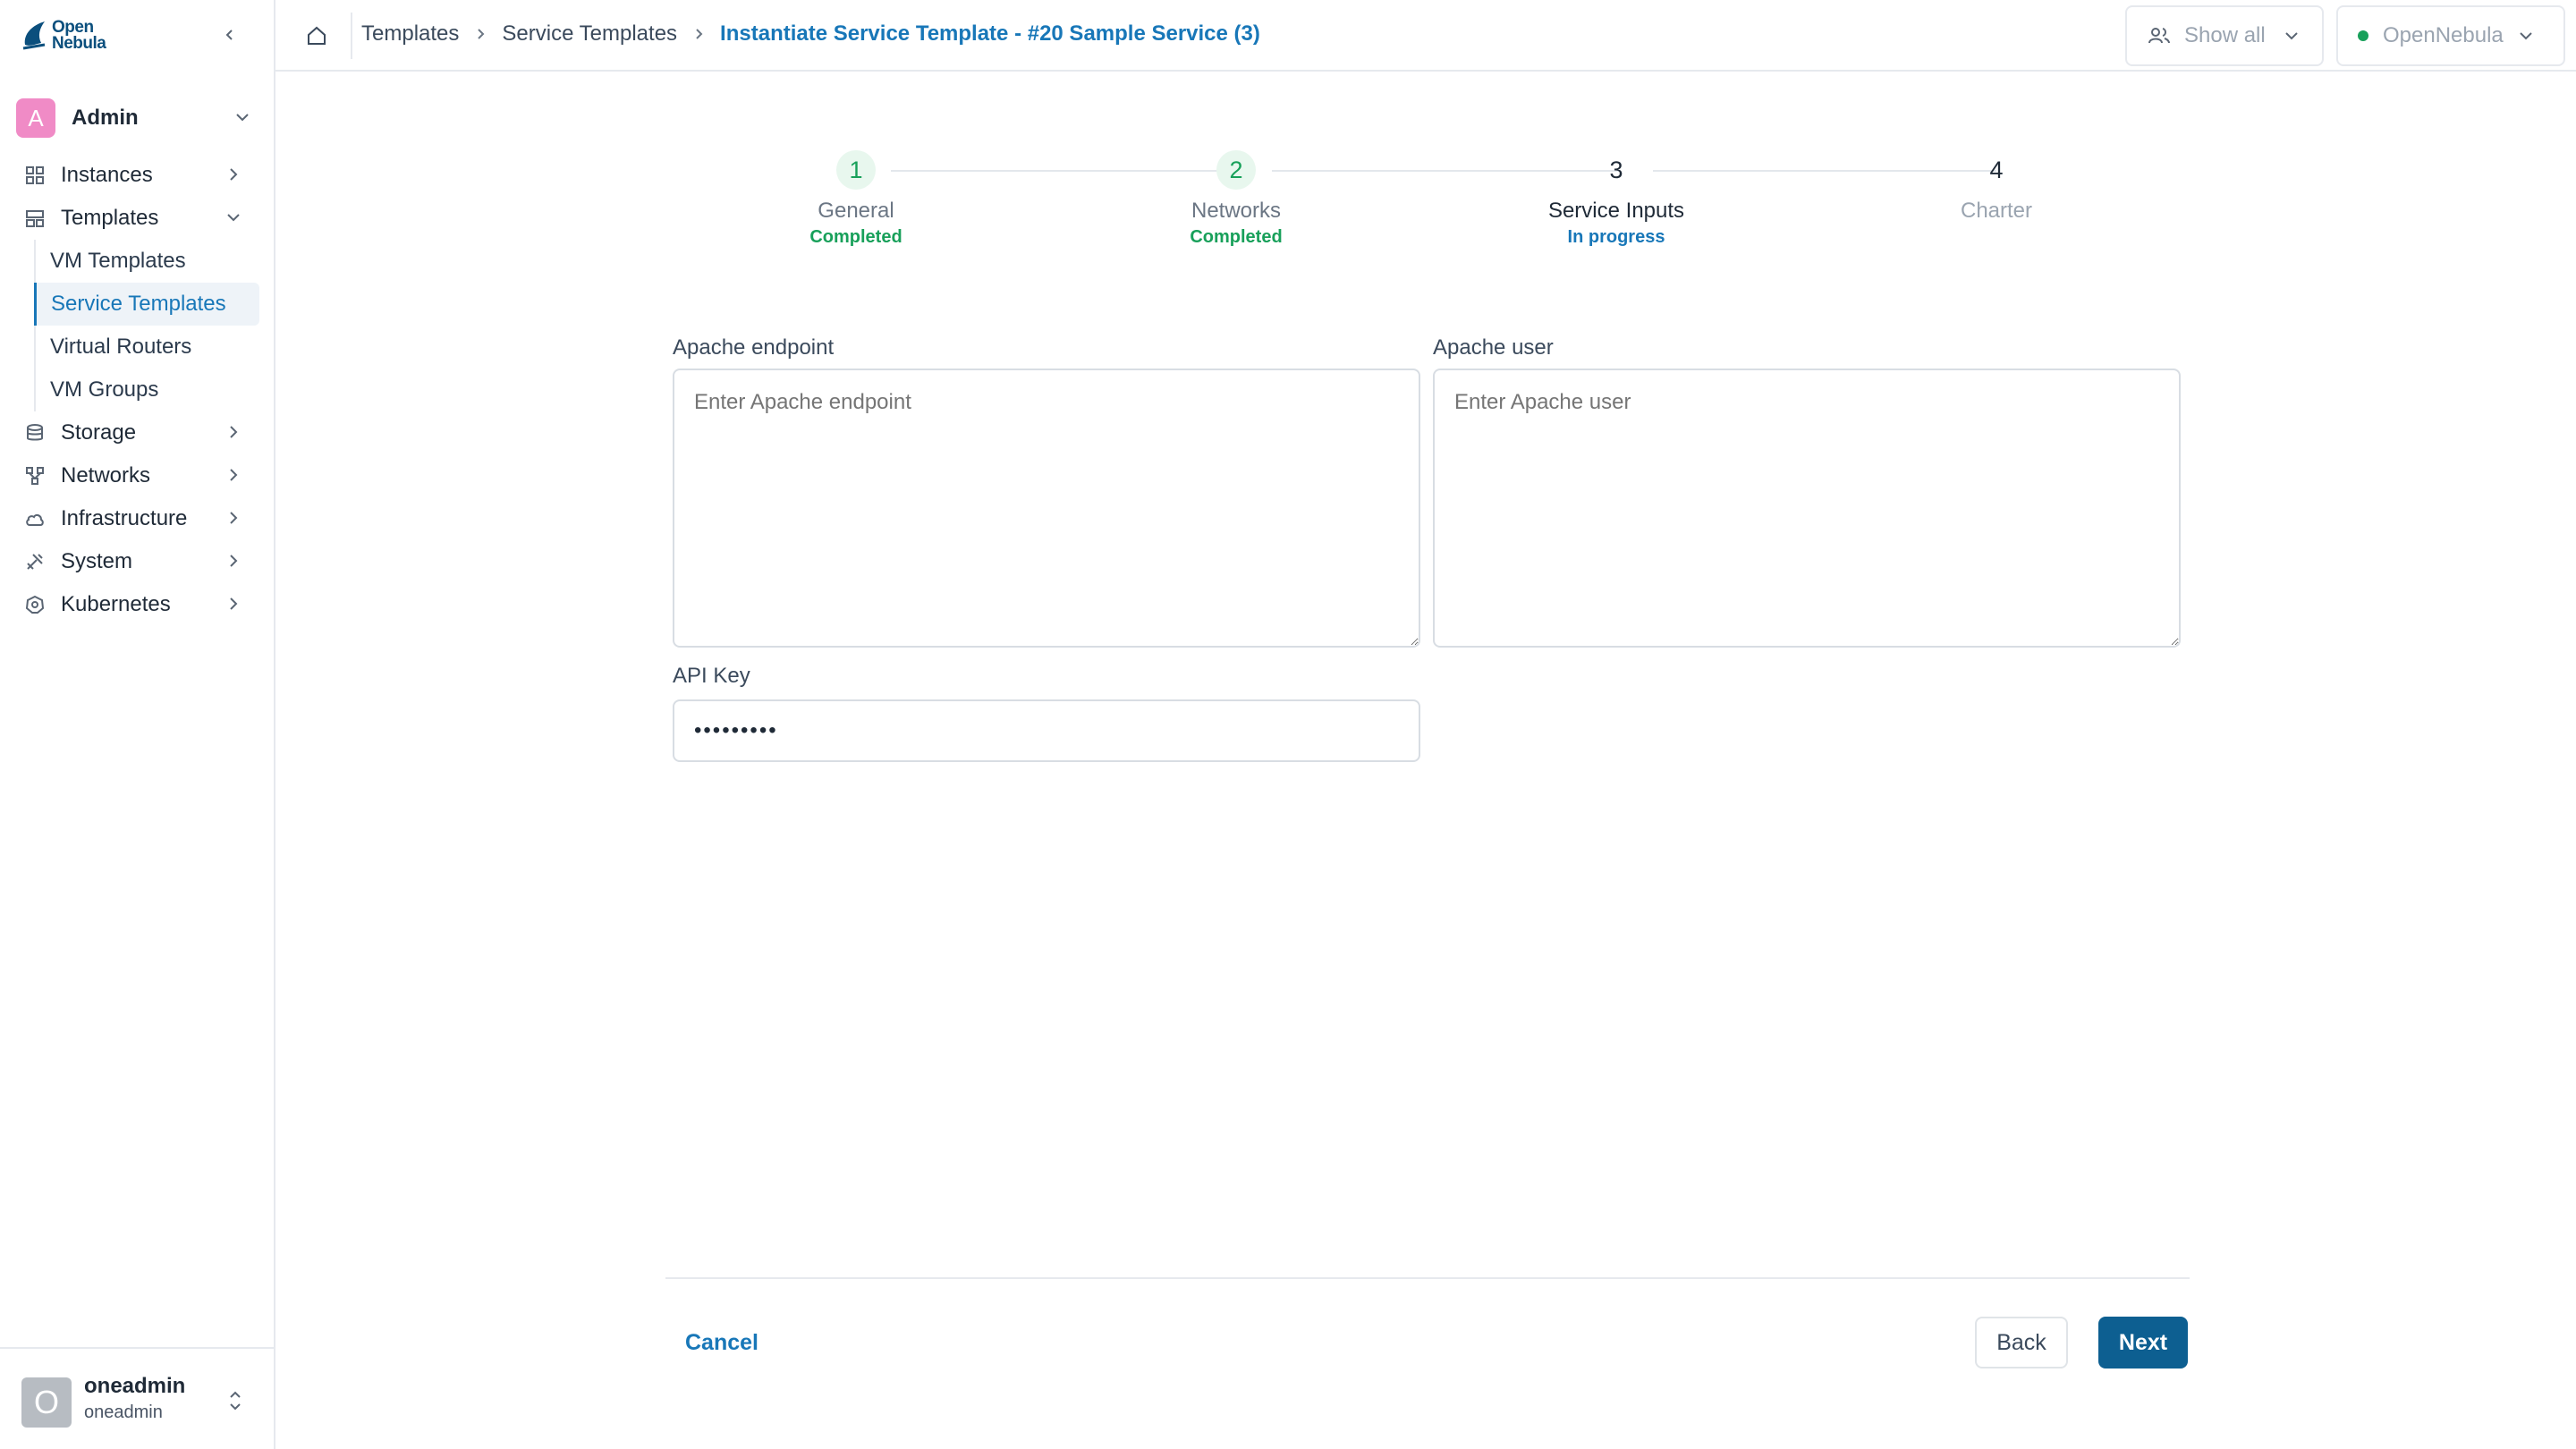 The height and width of the screenshot is (1449, 2576). Describe the element at coordinates (110, 218) in the screenshot. I see `sidebar-item-label: Templates` at that location.